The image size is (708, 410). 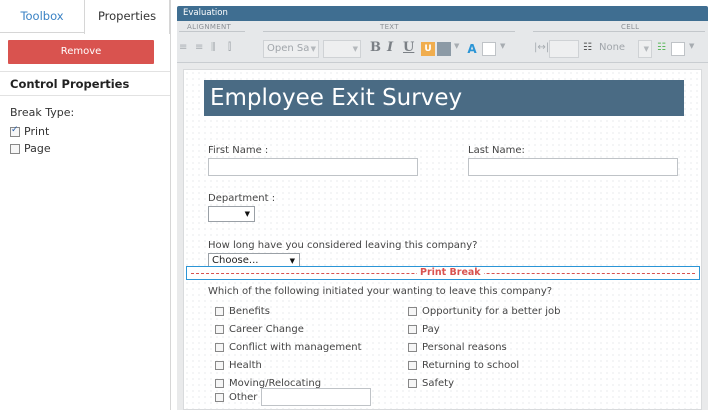 What do you see at coordinates (661, 47) in the screenshot?
I see `cell-background-icon: ☷` at bounding box center [661, 47].